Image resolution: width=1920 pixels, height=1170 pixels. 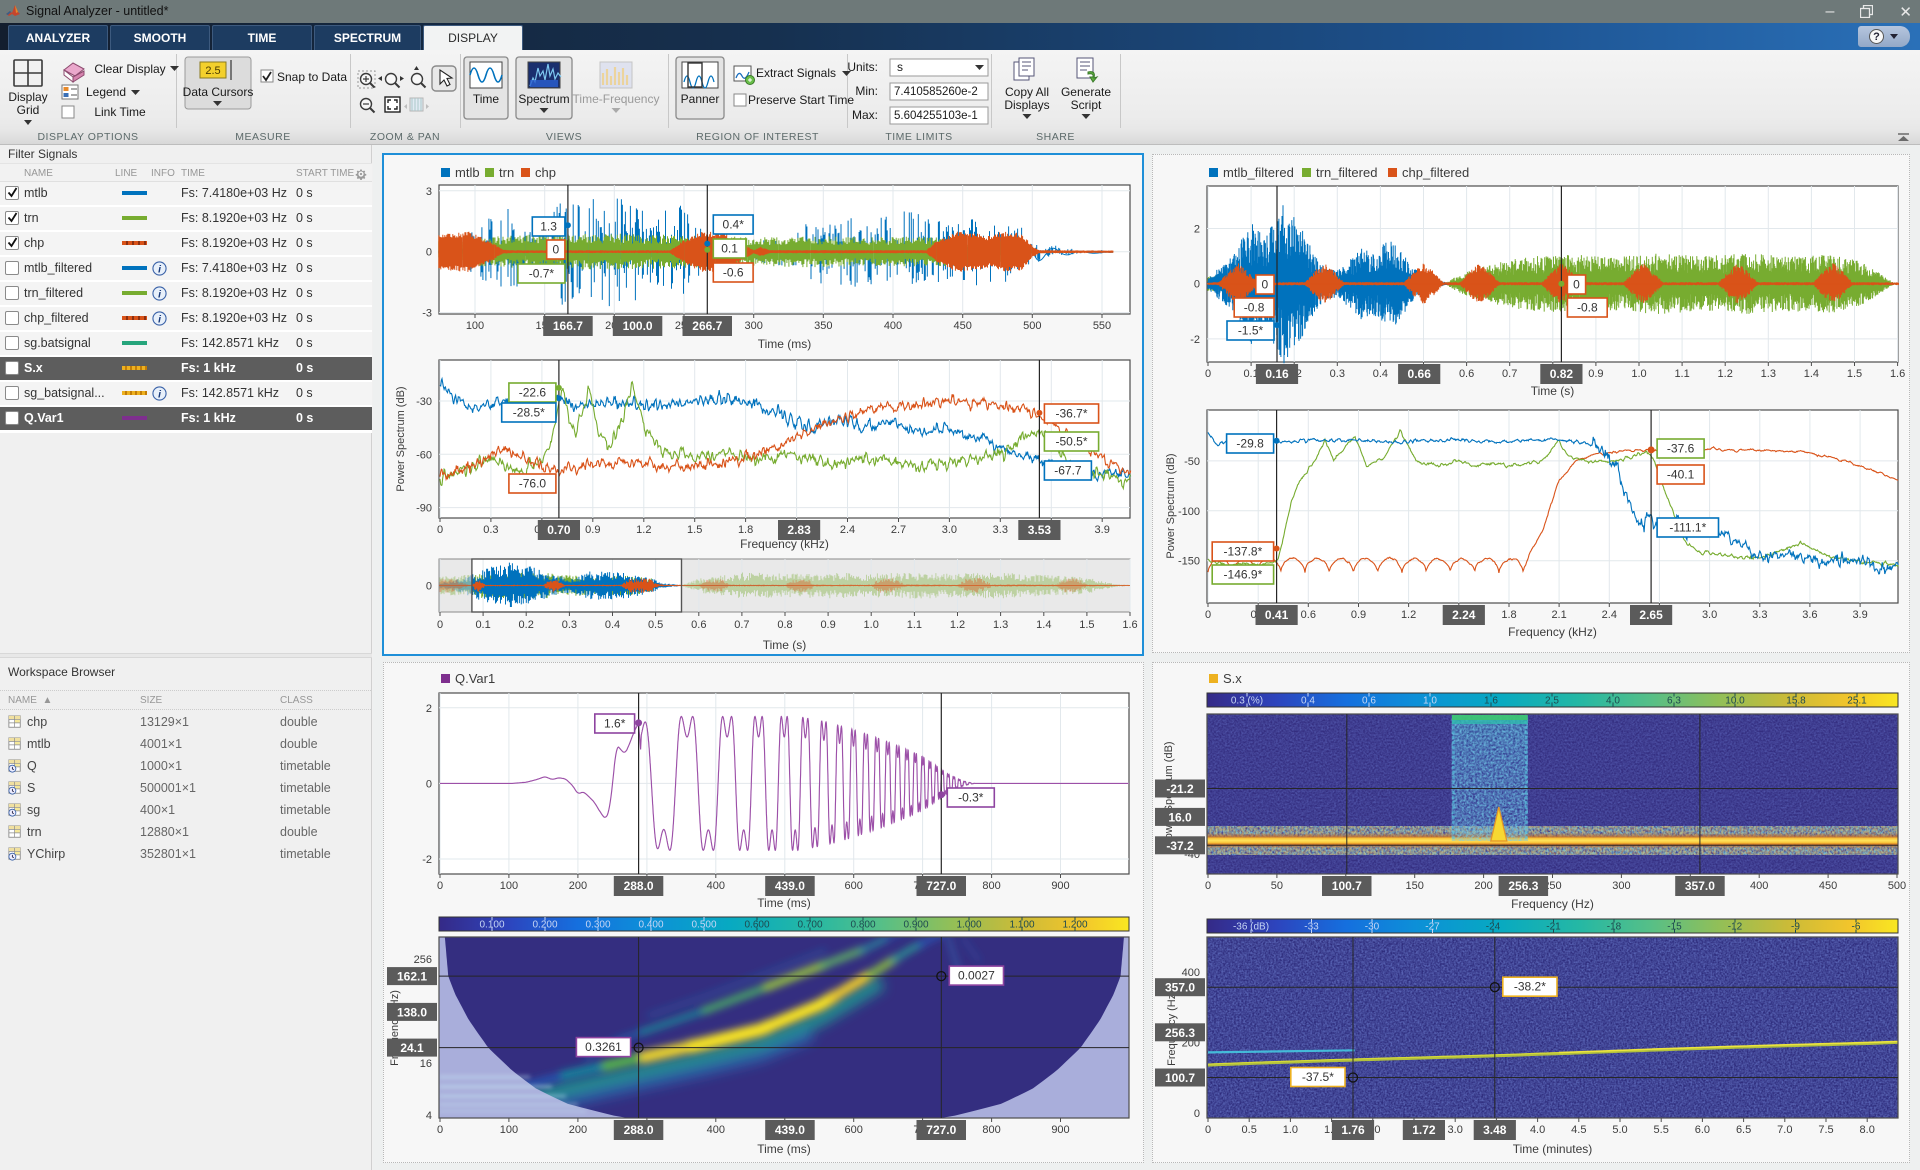 What do you see at coordinates (827, 625) in the screenshot?
I see `svg-text: 0.9` at bounding box center [827, 625].